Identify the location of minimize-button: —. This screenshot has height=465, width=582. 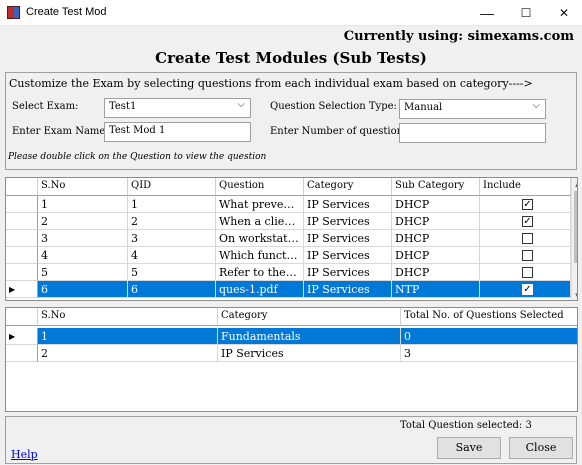
(487, 13).